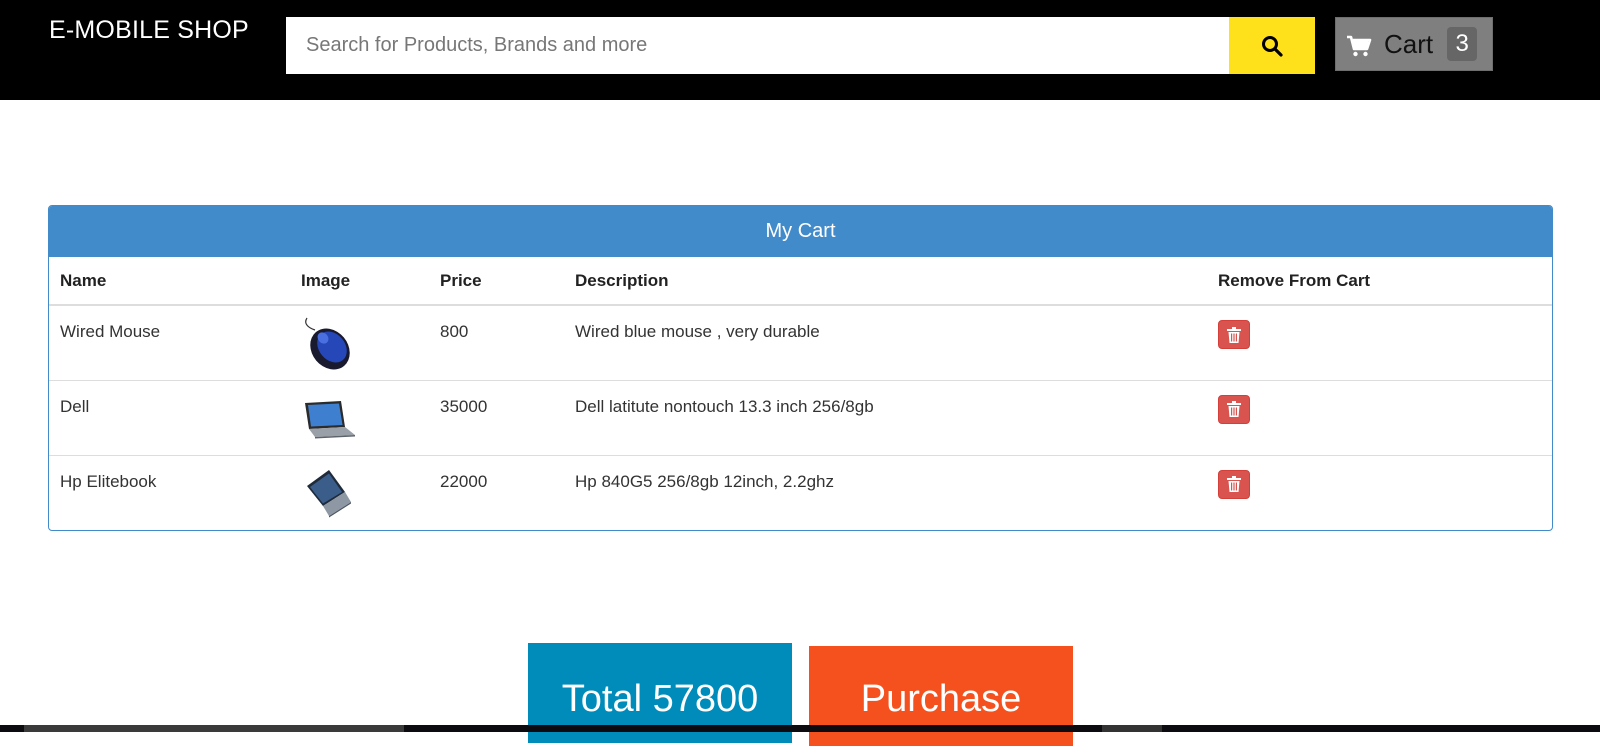 This screenshot has width=1600, height=746. I want to click on search-icon, so click(1272, 46).